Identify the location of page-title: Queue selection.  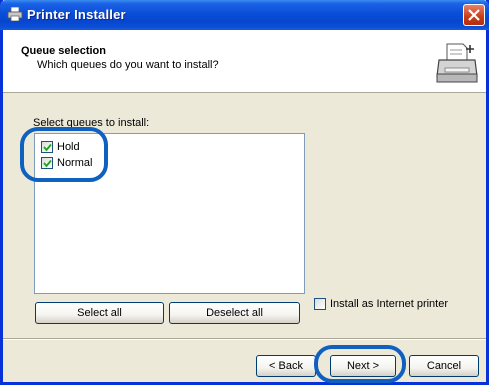
(63, 51).